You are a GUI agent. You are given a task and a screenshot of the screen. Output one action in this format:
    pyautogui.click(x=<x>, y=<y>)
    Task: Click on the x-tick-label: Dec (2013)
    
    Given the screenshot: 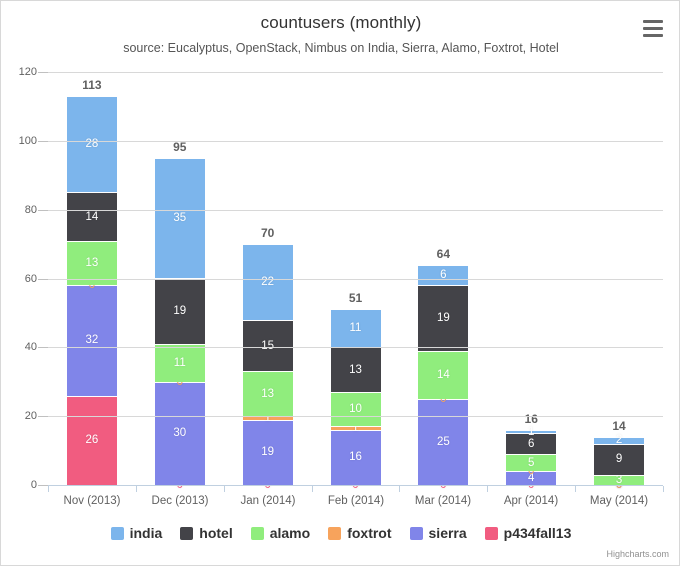 What is the action you would take?
    pyautogui.click(x=180, y=501)
    